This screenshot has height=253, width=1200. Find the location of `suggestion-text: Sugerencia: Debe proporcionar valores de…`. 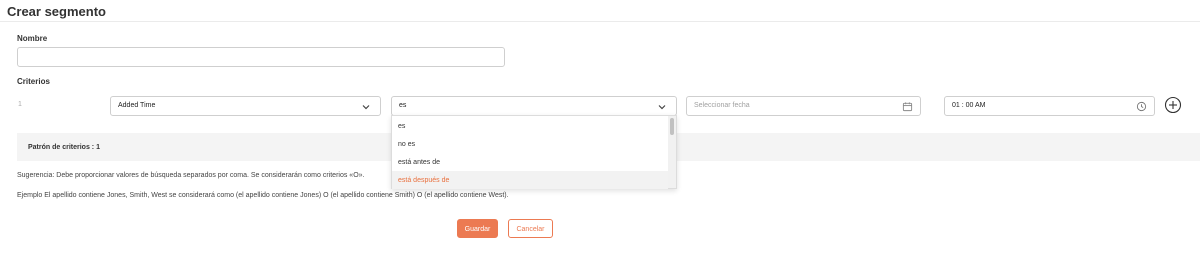

suggestion-text: Sugerencia: Debe proporcionar valores de… is located at coordinates (191, 175).